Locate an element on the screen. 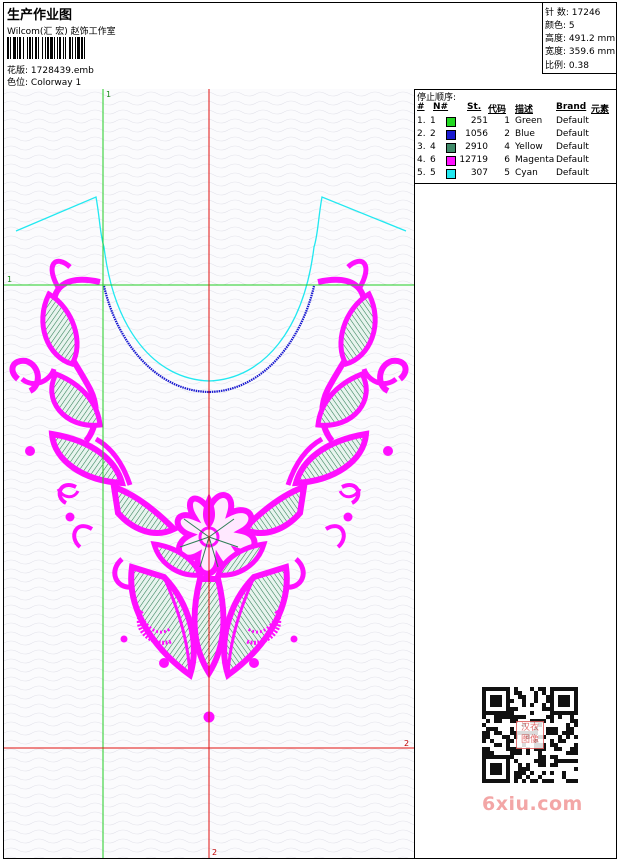  colorway-row: 色位: Colorway 1 is located at coordinates (44, 81).